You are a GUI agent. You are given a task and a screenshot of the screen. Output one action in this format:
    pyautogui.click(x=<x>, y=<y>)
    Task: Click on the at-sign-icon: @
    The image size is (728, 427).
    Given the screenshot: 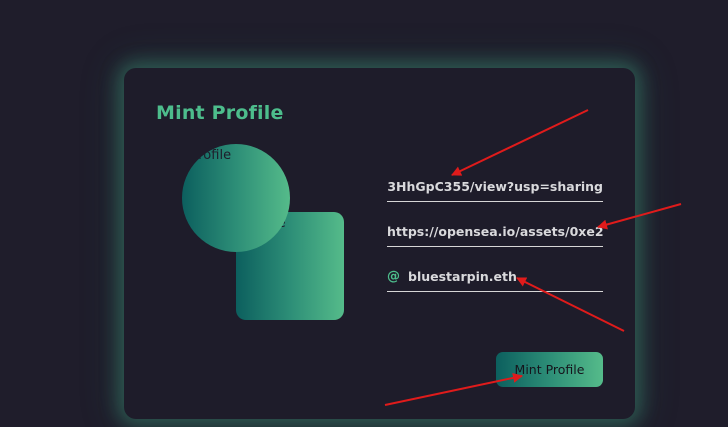 What is the action you would take?
    pyautogui.click(x=393, y=276)
    